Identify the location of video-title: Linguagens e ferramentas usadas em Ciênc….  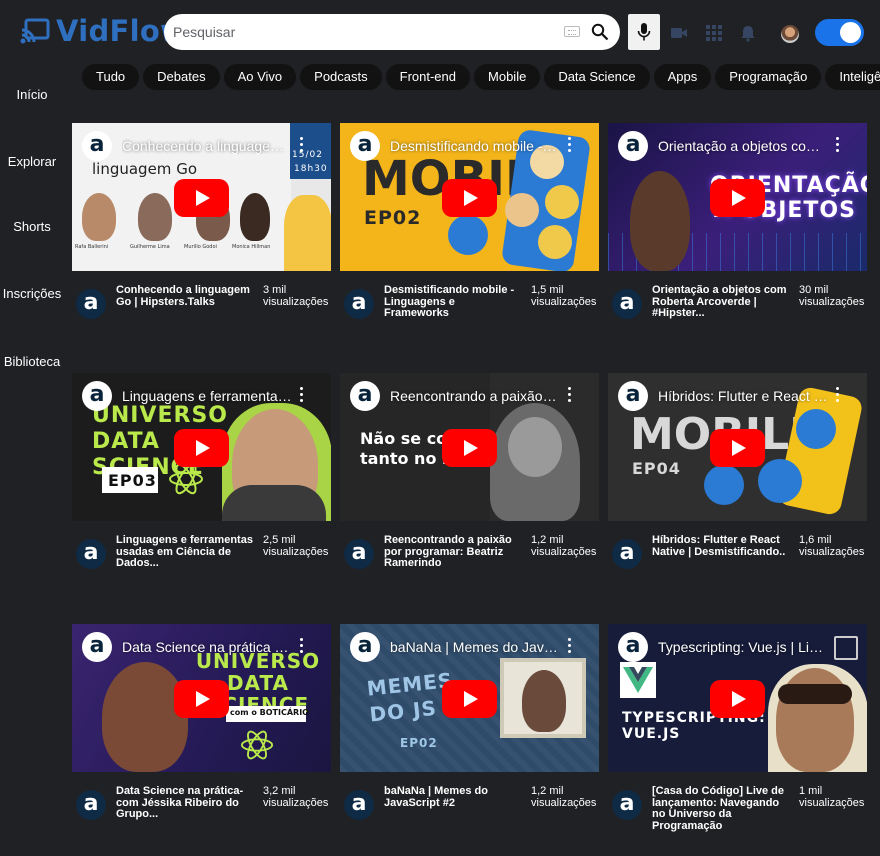
(185, 552).